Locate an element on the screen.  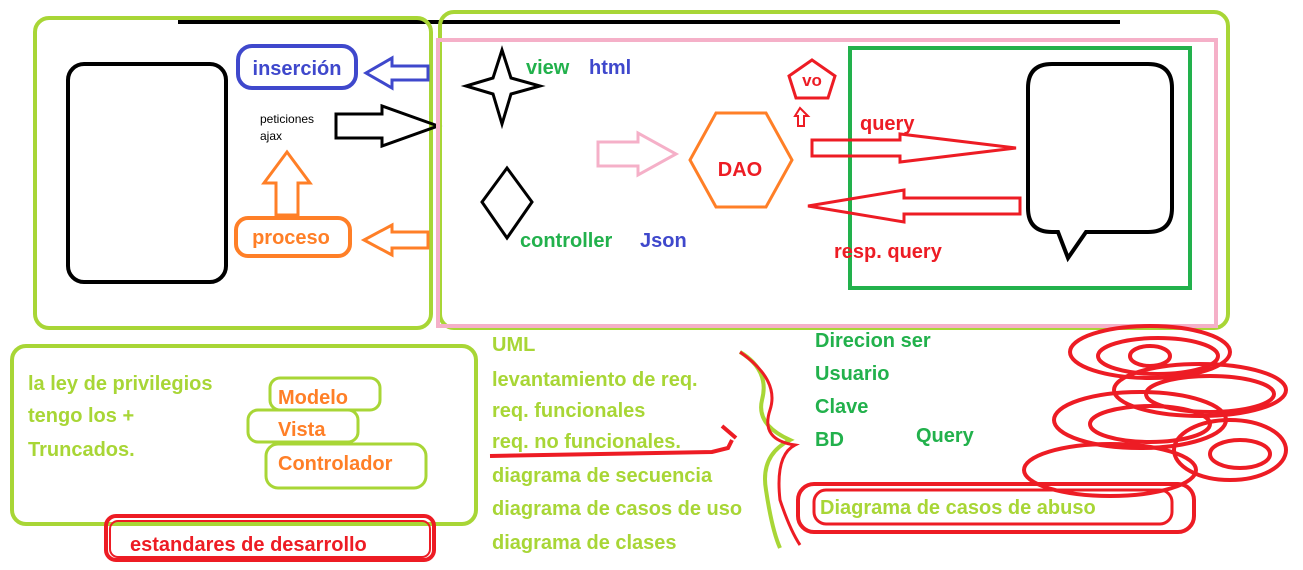
modelo-label: Modelo is located at coordinates (313, 398).